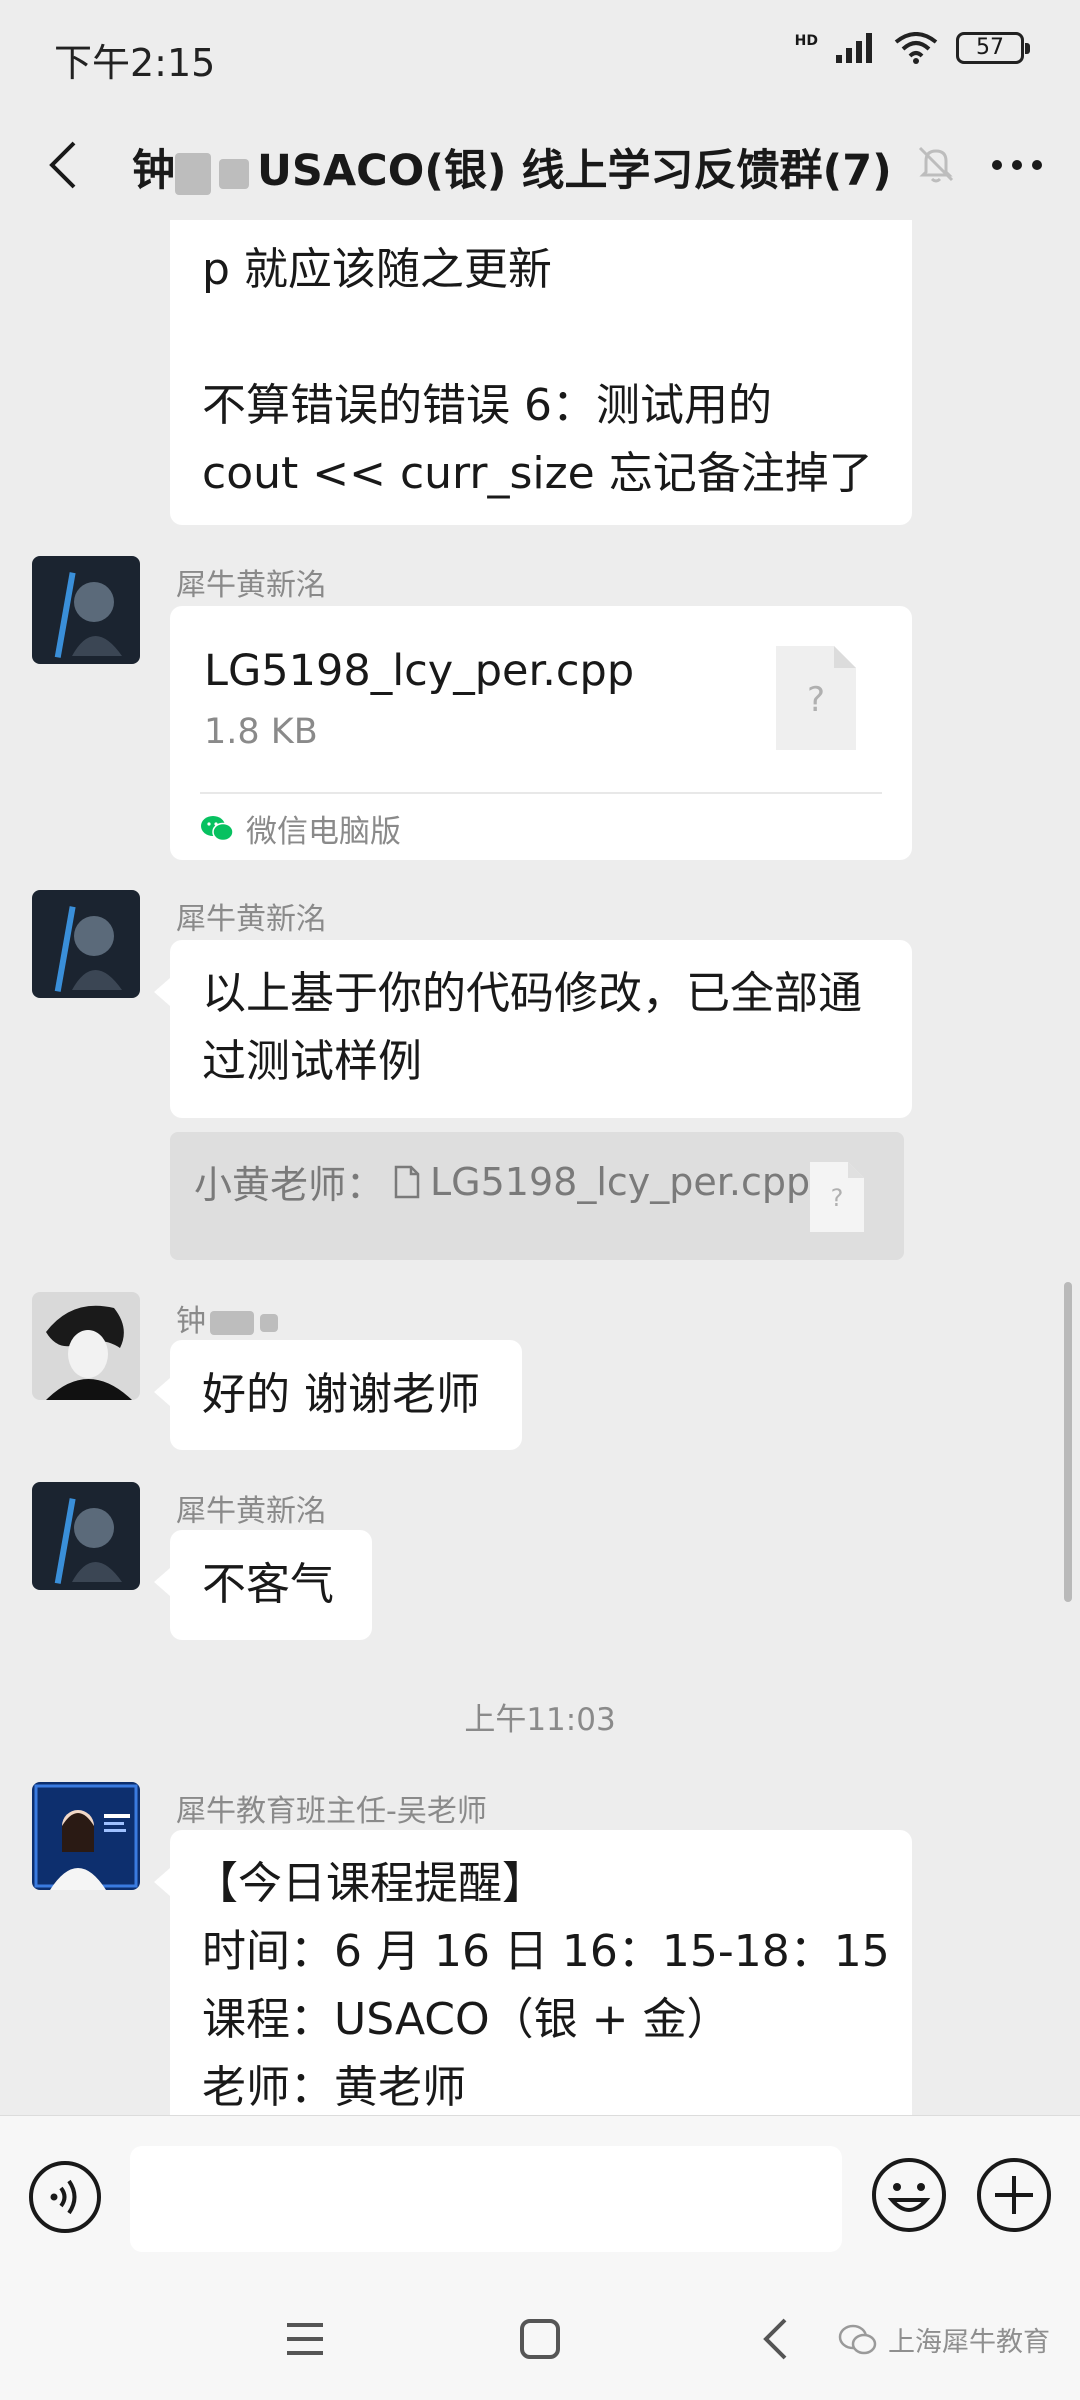 This screenshot has height=2400, width=1080. What do you see at coordinates (916, 48) in the screenshot?
I see `wifi-icon` at bounding box center [916, 48].